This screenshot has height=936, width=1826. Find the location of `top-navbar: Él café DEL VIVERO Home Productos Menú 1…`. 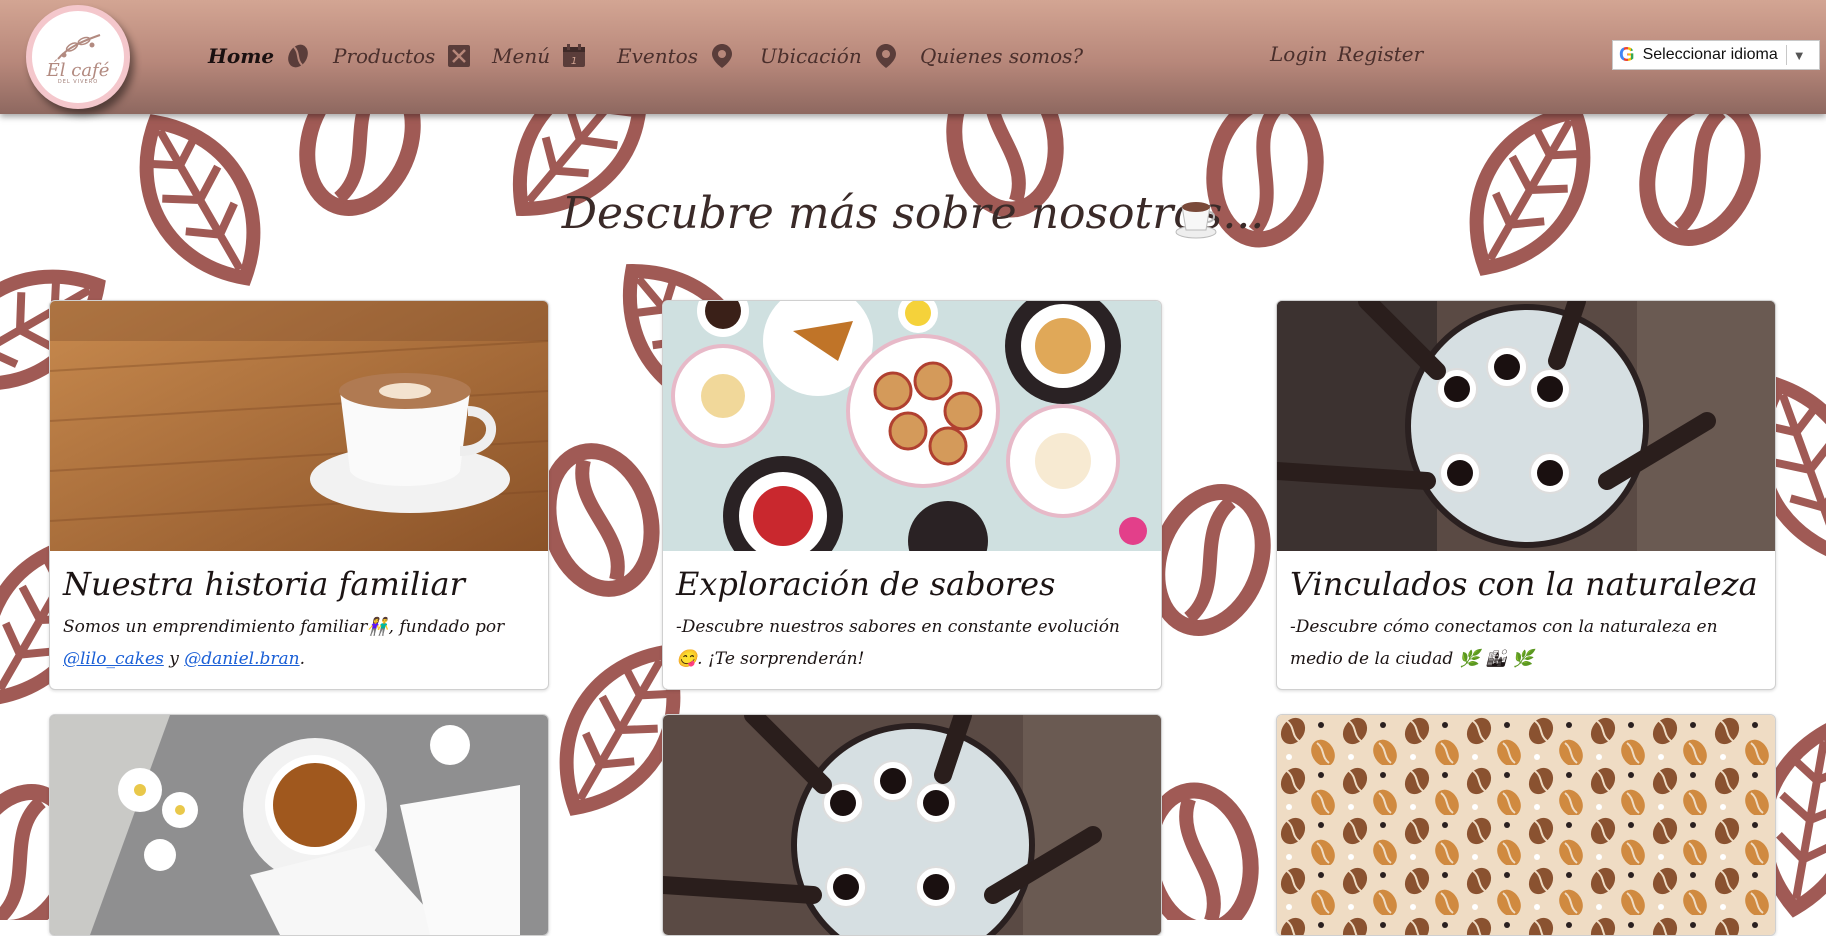

top-navbar: Él café DEL VIVERO Home Productos Menú 1… is located at coordinates (913, 57).